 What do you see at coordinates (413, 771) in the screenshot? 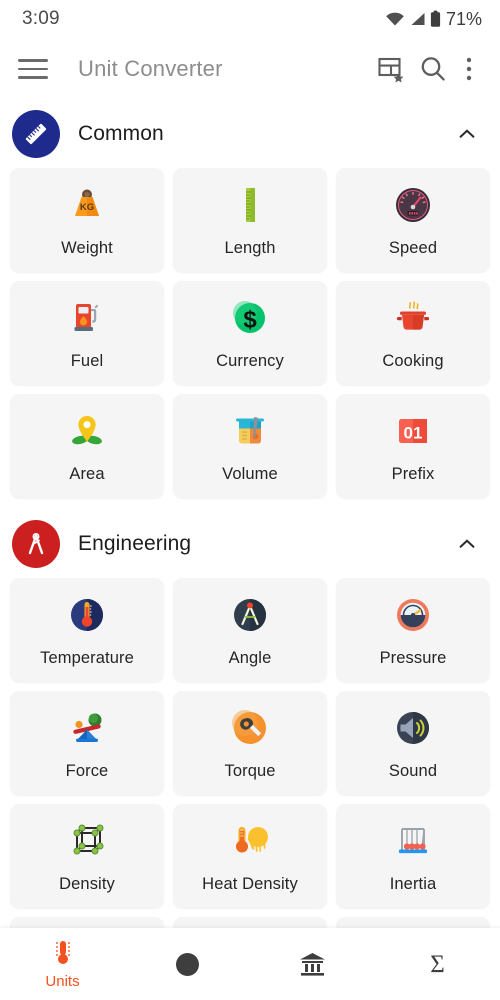
I see `card-label: Sound` at bounding box center [413, 771].